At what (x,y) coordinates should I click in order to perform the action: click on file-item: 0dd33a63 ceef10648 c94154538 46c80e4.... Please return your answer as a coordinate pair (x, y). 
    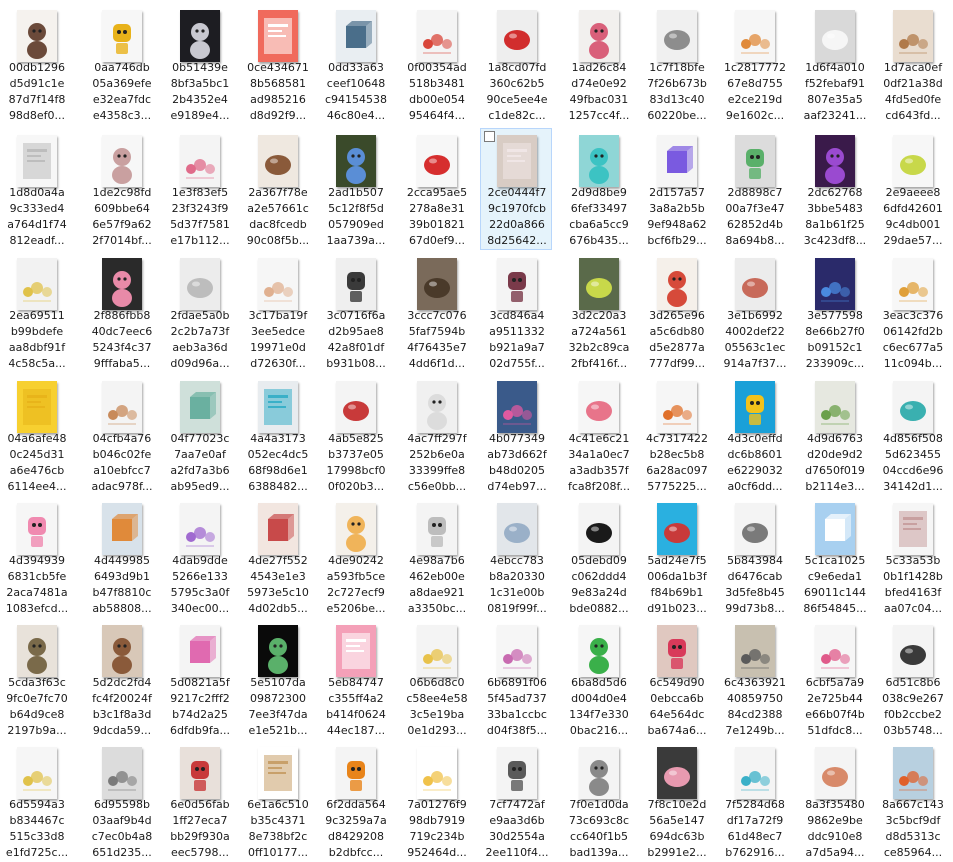
    Looking at the image, I should click on (355, 64).